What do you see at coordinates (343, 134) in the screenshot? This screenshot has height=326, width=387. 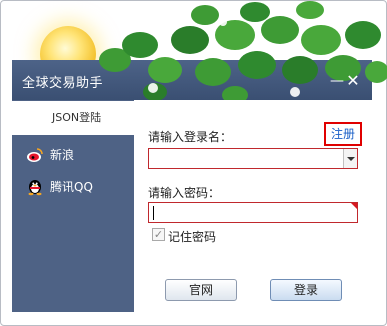 I see `register-link: 注册` at bounding box center [343, 134].